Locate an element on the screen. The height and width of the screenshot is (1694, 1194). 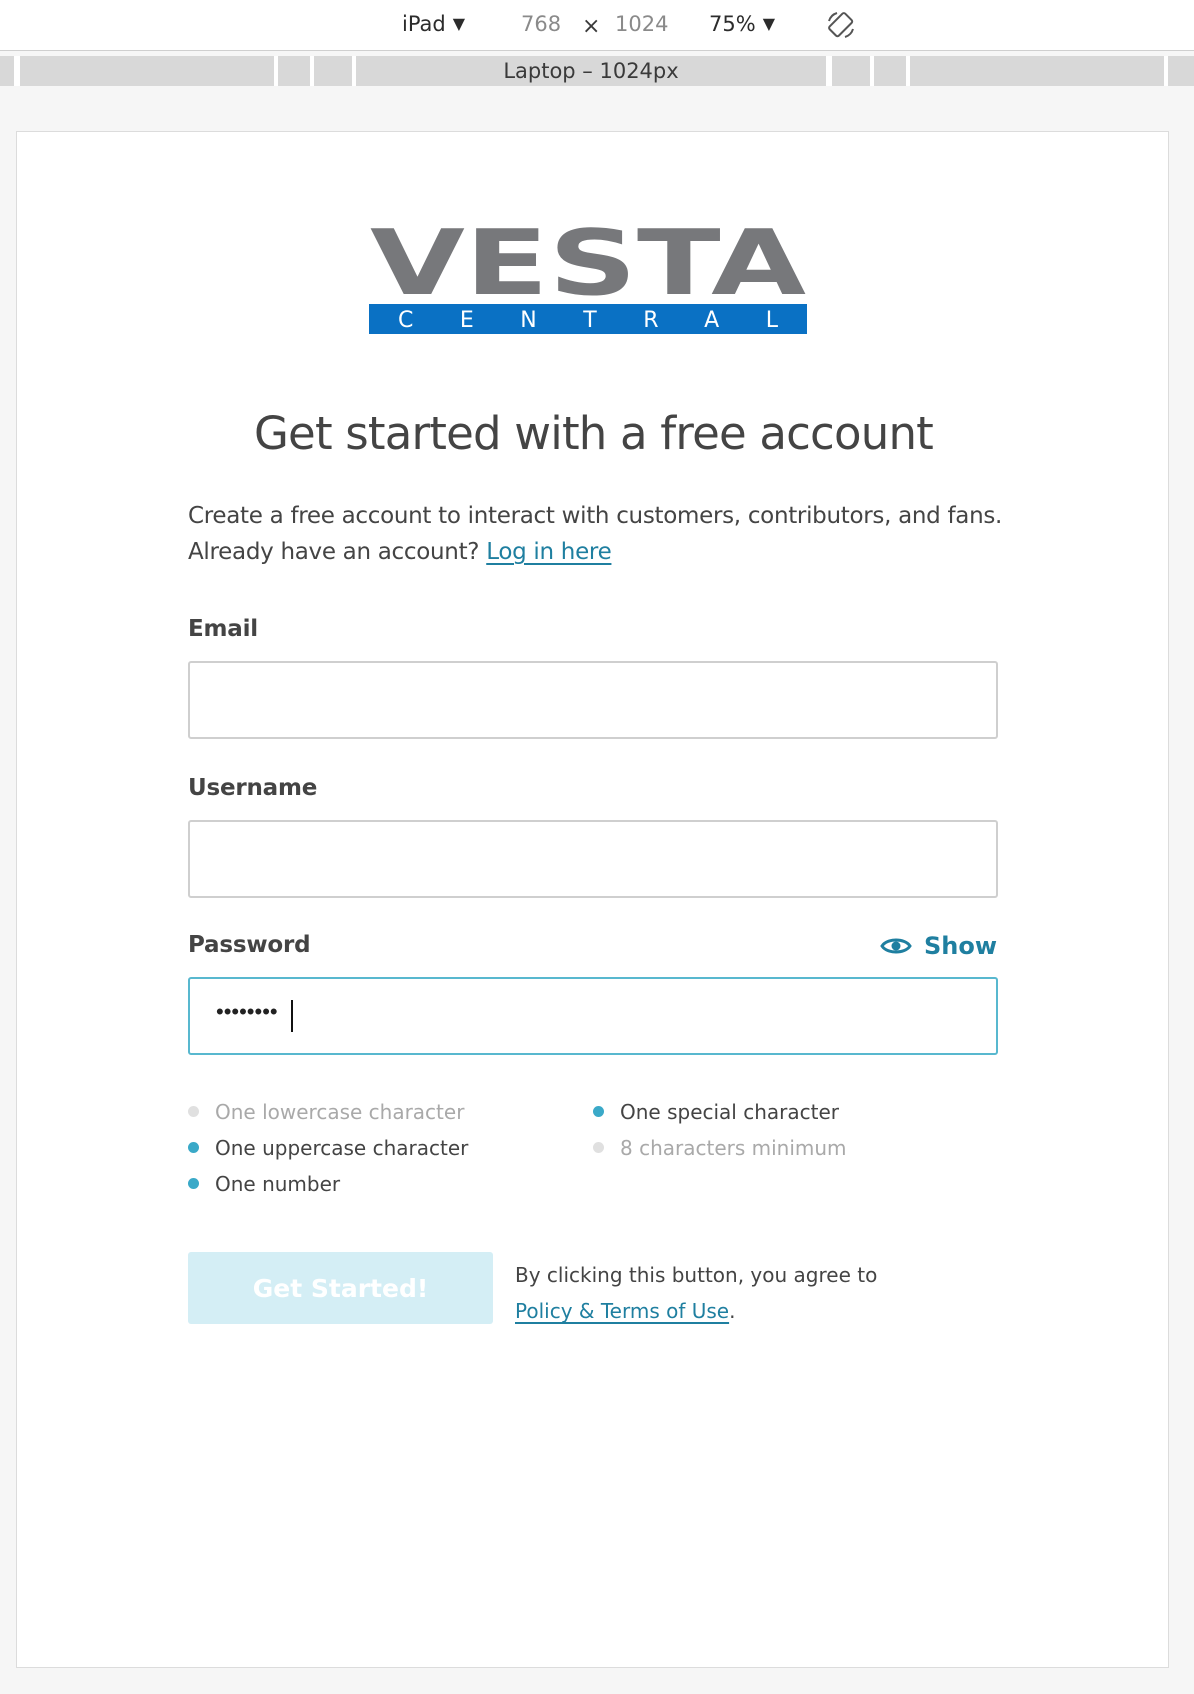
zoom-select: 75% ▼ is located at coordinates (742, 24).